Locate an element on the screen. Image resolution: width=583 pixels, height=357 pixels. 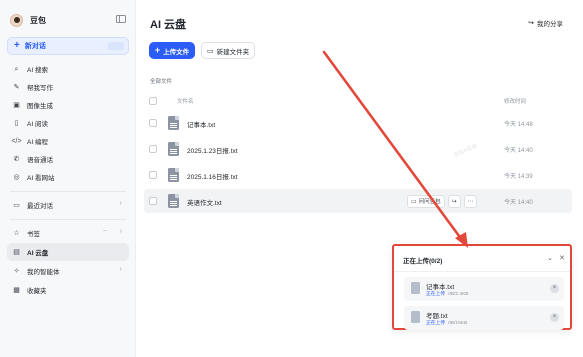
more-icon: ⋯ is located at coordinates (470, 201).